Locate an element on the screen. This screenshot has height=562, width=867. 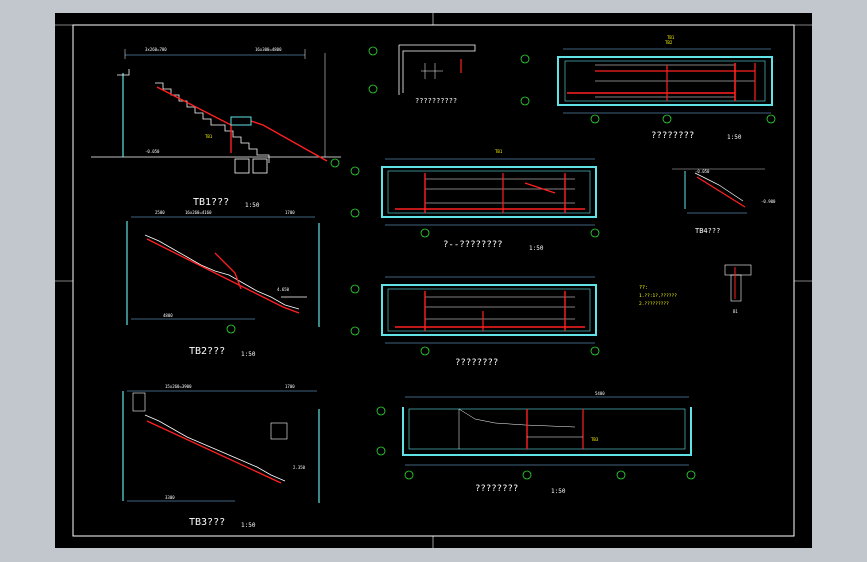
svg-text: 4.650 is located at coordinates (283, 289).